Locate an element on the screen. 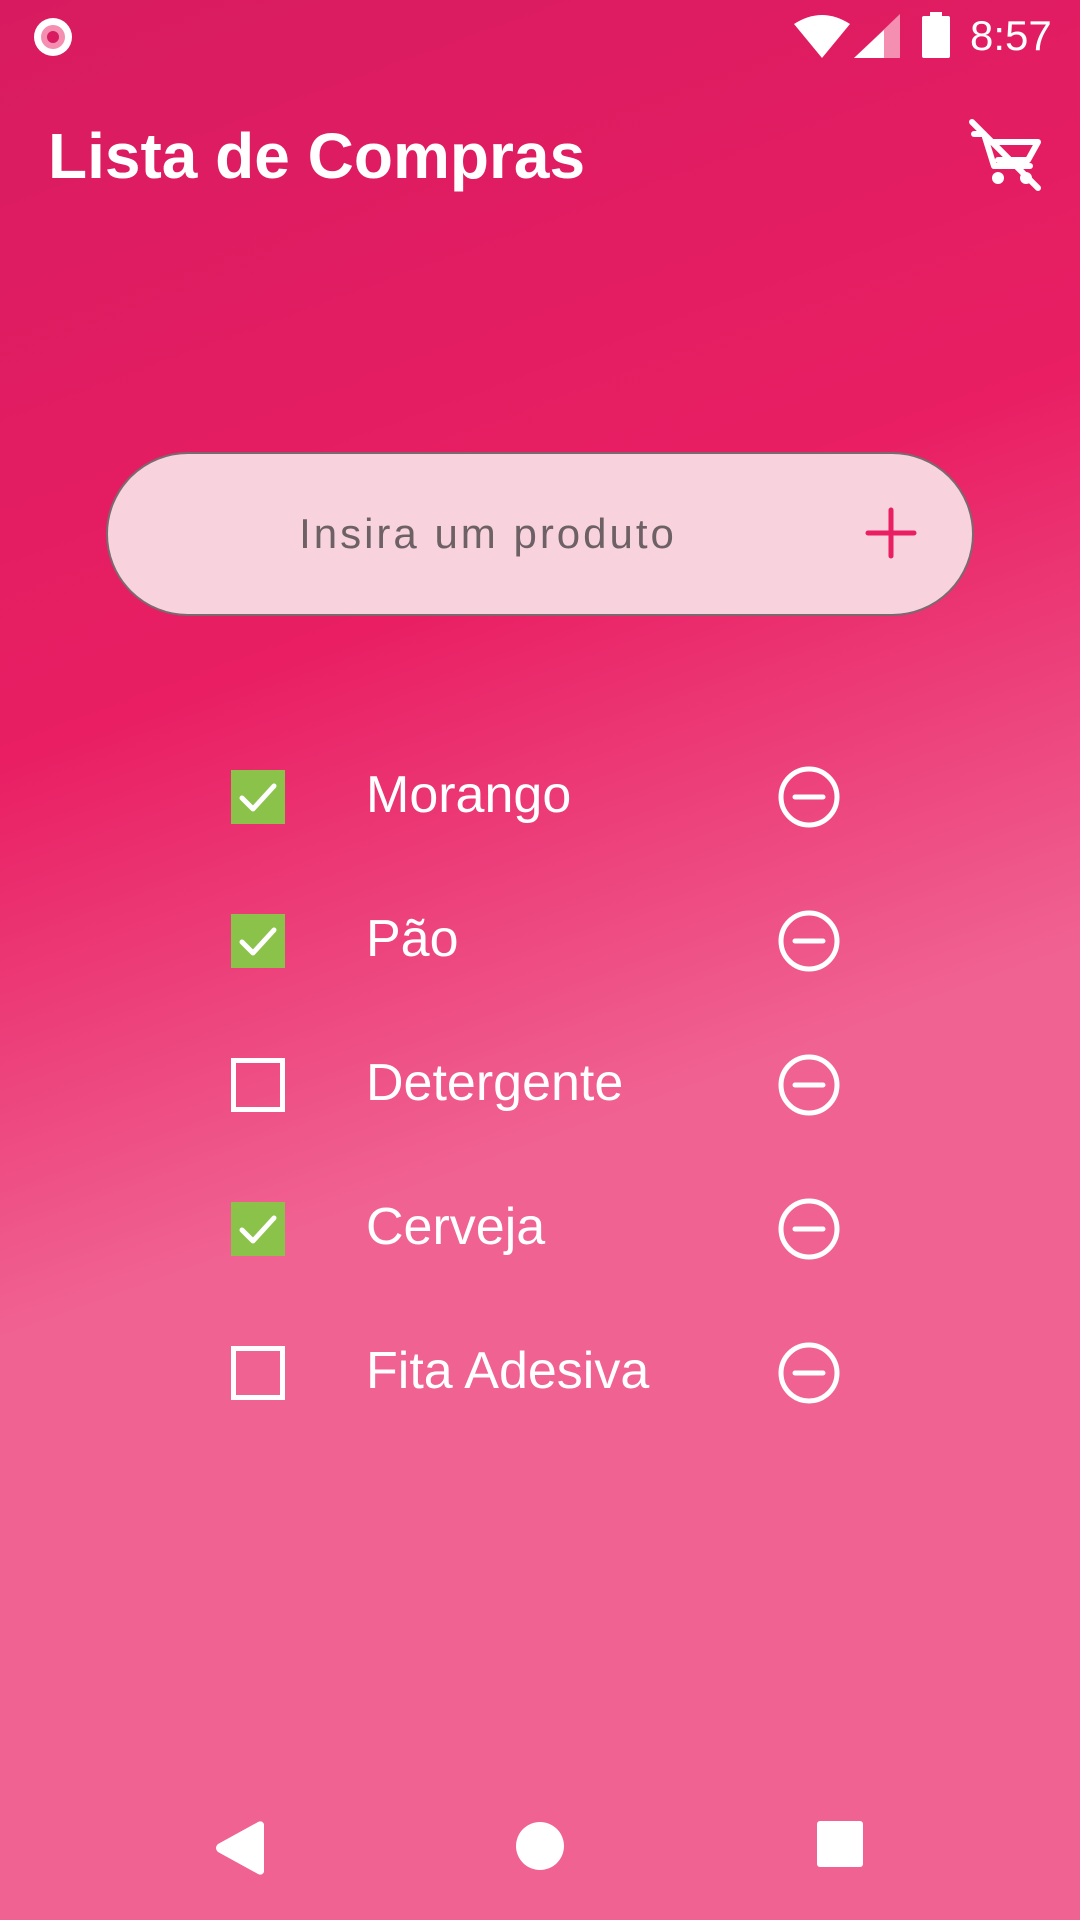 The image size is (1080, 1920). item-label: Fita Adesiva is located at coordinates (508, 1371).